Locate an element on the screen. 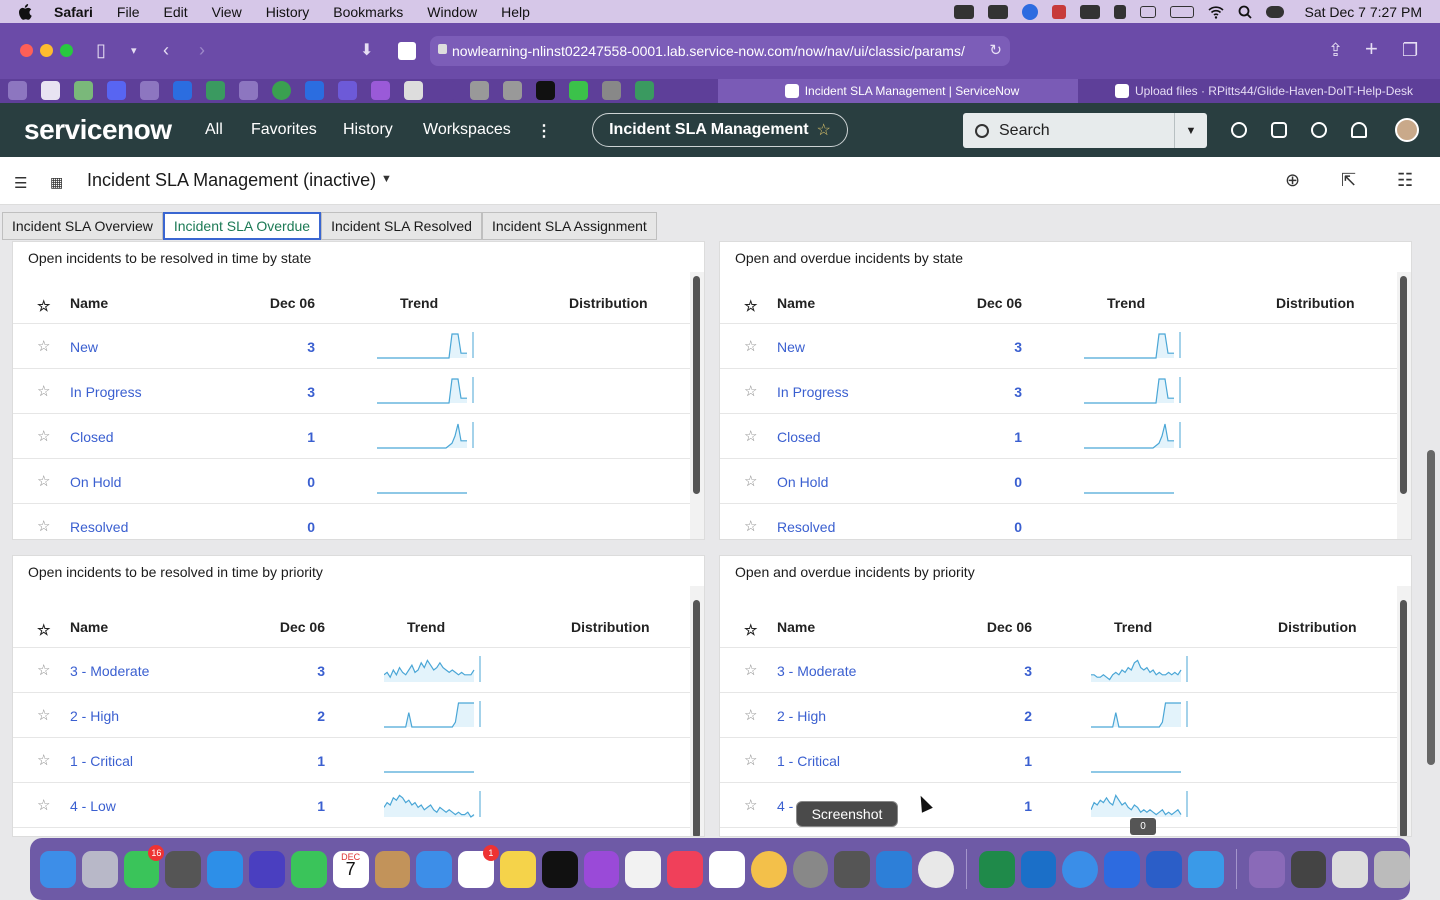 This screenshot has width=1440, height=900. column-date-header: Dec 06 is located at coordinates (295, 627).